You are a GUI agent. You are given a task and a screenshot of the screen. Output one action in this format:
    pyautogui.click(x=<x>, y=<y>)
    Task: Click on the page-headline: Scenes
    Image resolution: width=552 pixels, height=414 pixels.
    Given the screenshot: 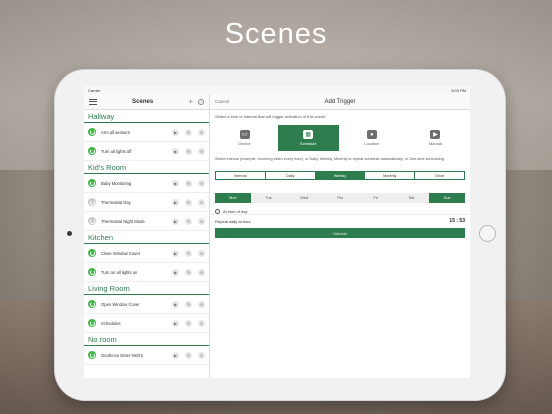 What is the action you would take?
    pyautogui.click(x=276, y=34)
    